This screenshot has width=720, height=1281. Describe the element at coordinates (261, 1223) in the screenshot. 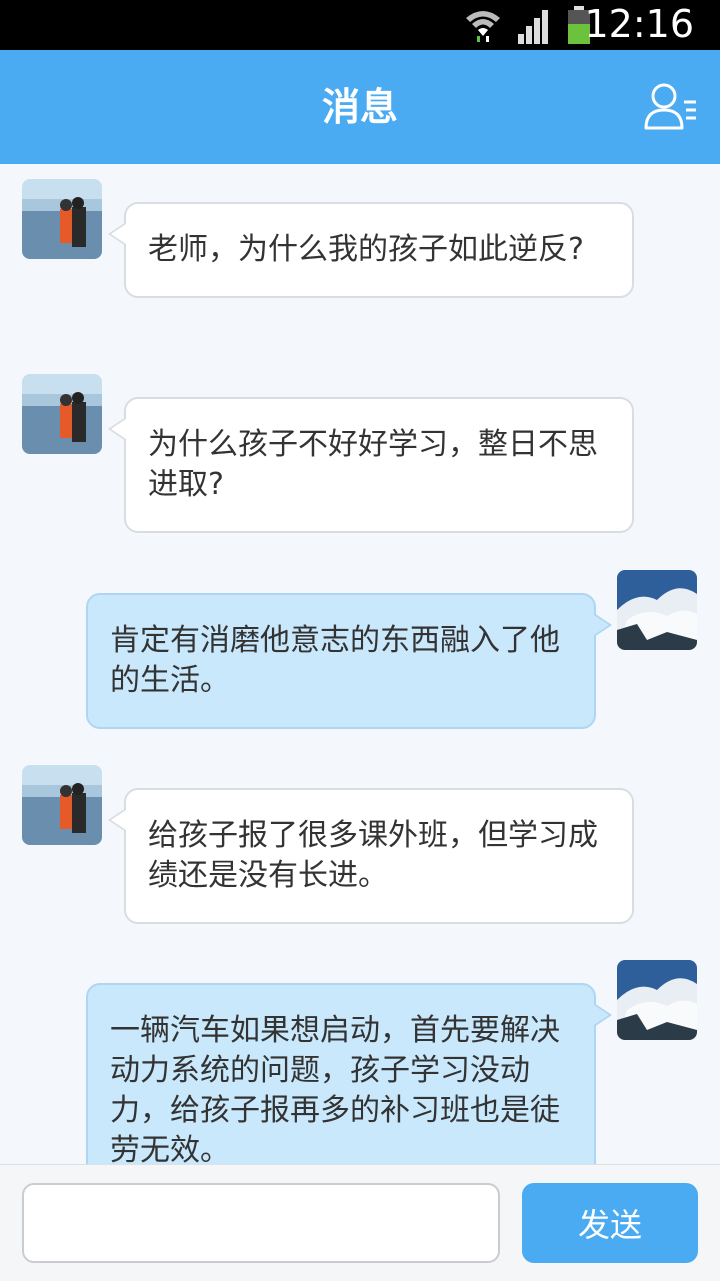

I see `message-input` at that location.